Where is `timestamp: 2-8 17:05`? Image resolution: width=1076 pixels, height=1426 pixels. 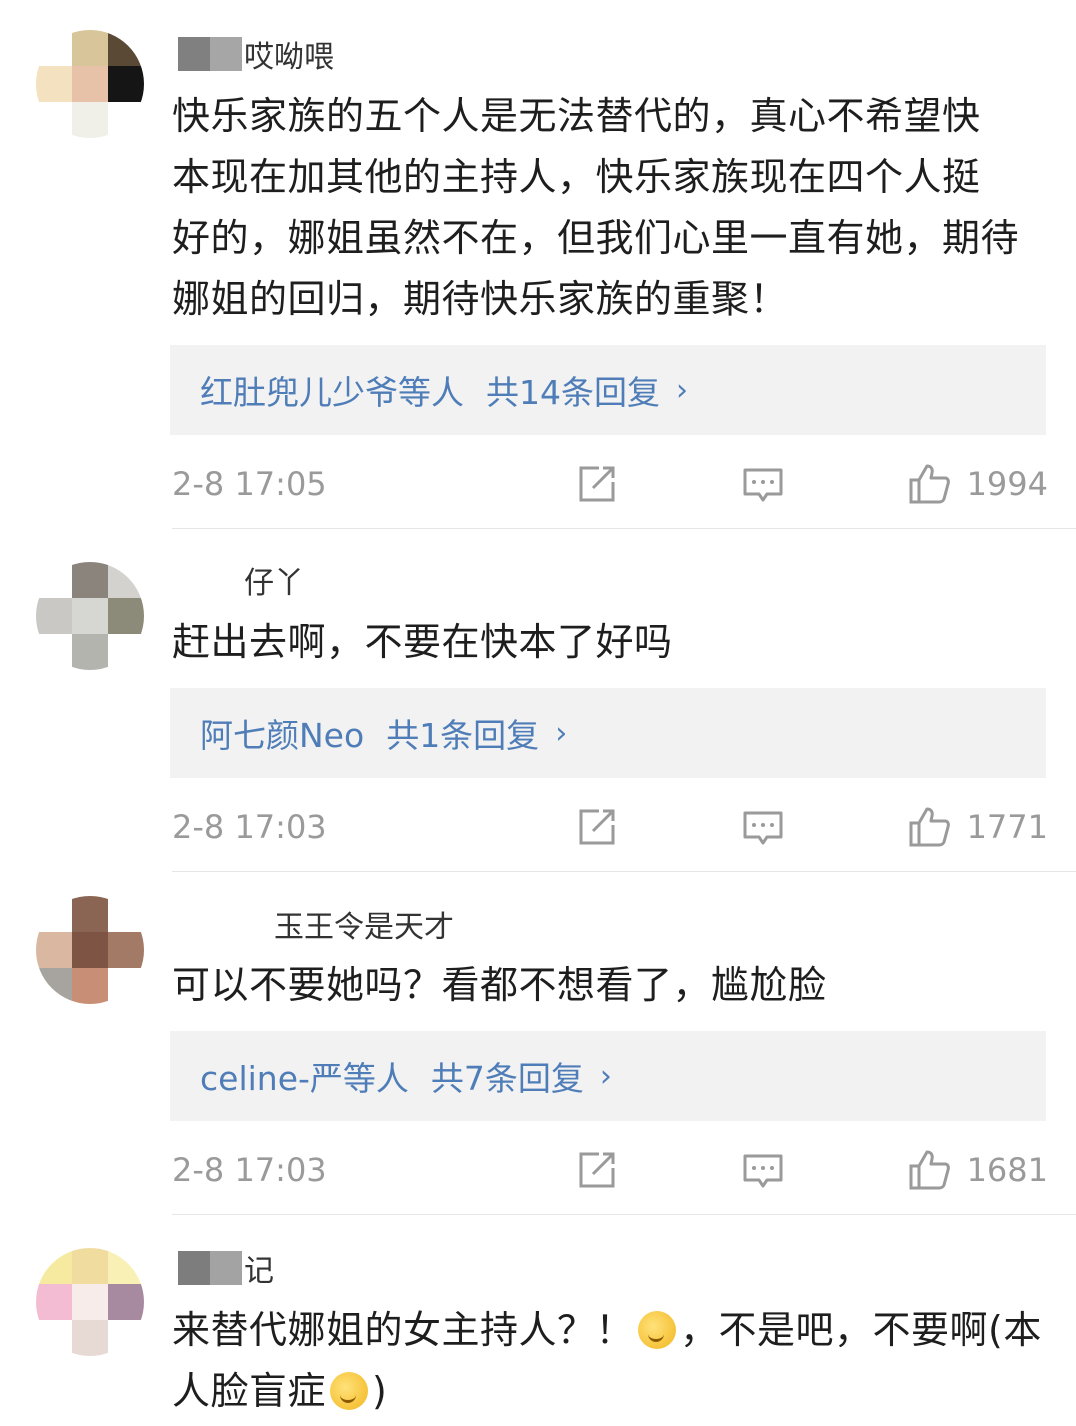
timestamp: 2-8 17:05 is located at coordinates (249, 484).